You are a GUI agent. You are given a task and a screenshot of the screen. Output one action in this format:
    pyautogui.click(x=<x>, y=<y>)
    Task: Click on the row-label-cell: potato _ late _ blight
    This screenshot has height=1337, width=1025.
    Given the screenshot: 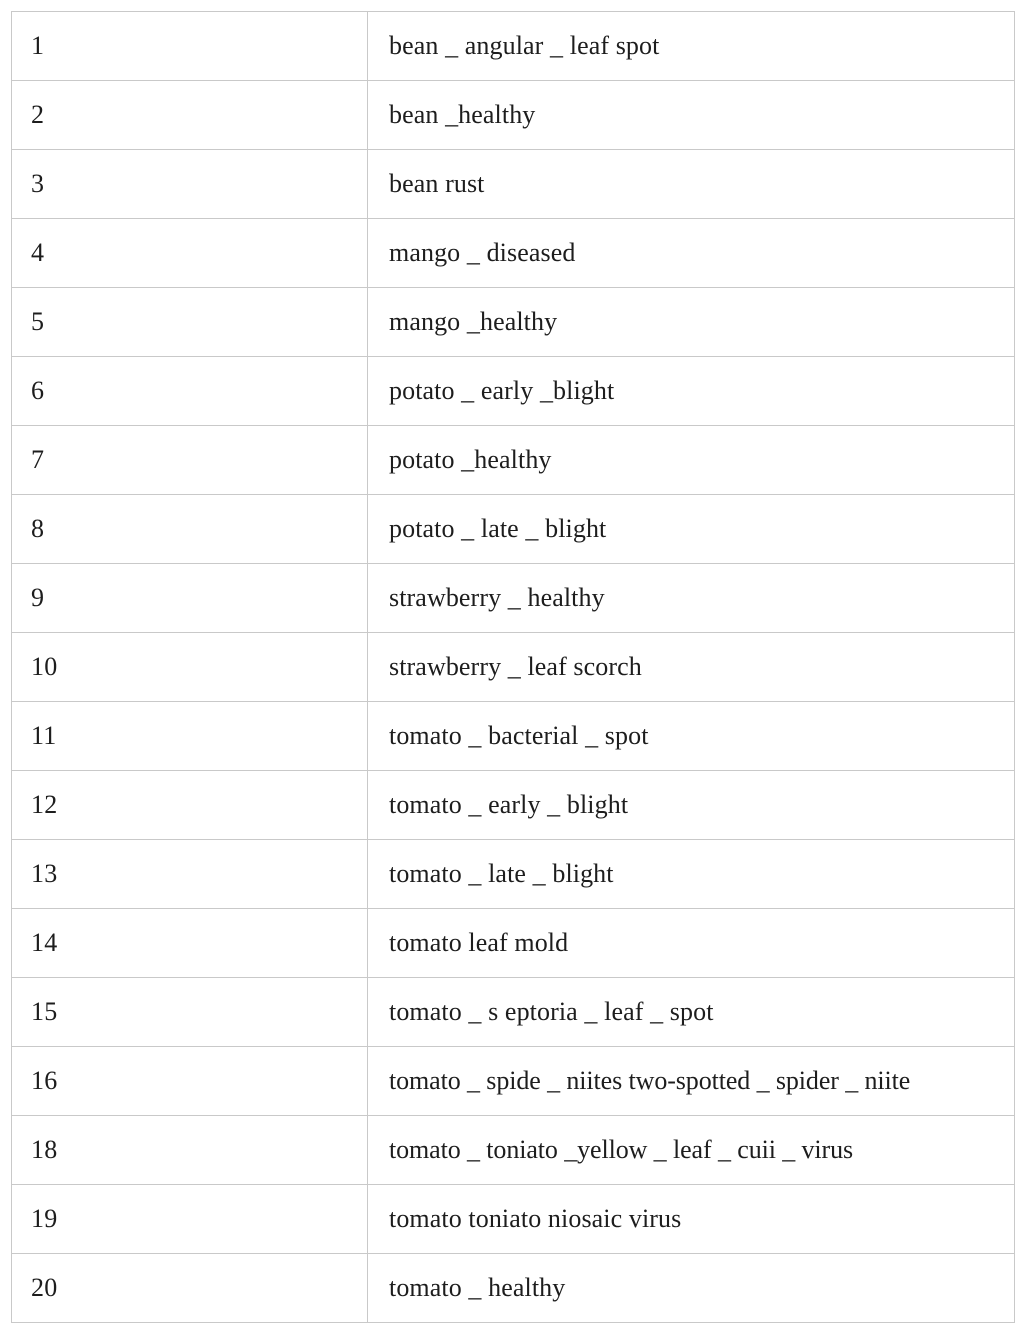 What is the action you would take?
    pyautogui.click(x=691, y=529)
    